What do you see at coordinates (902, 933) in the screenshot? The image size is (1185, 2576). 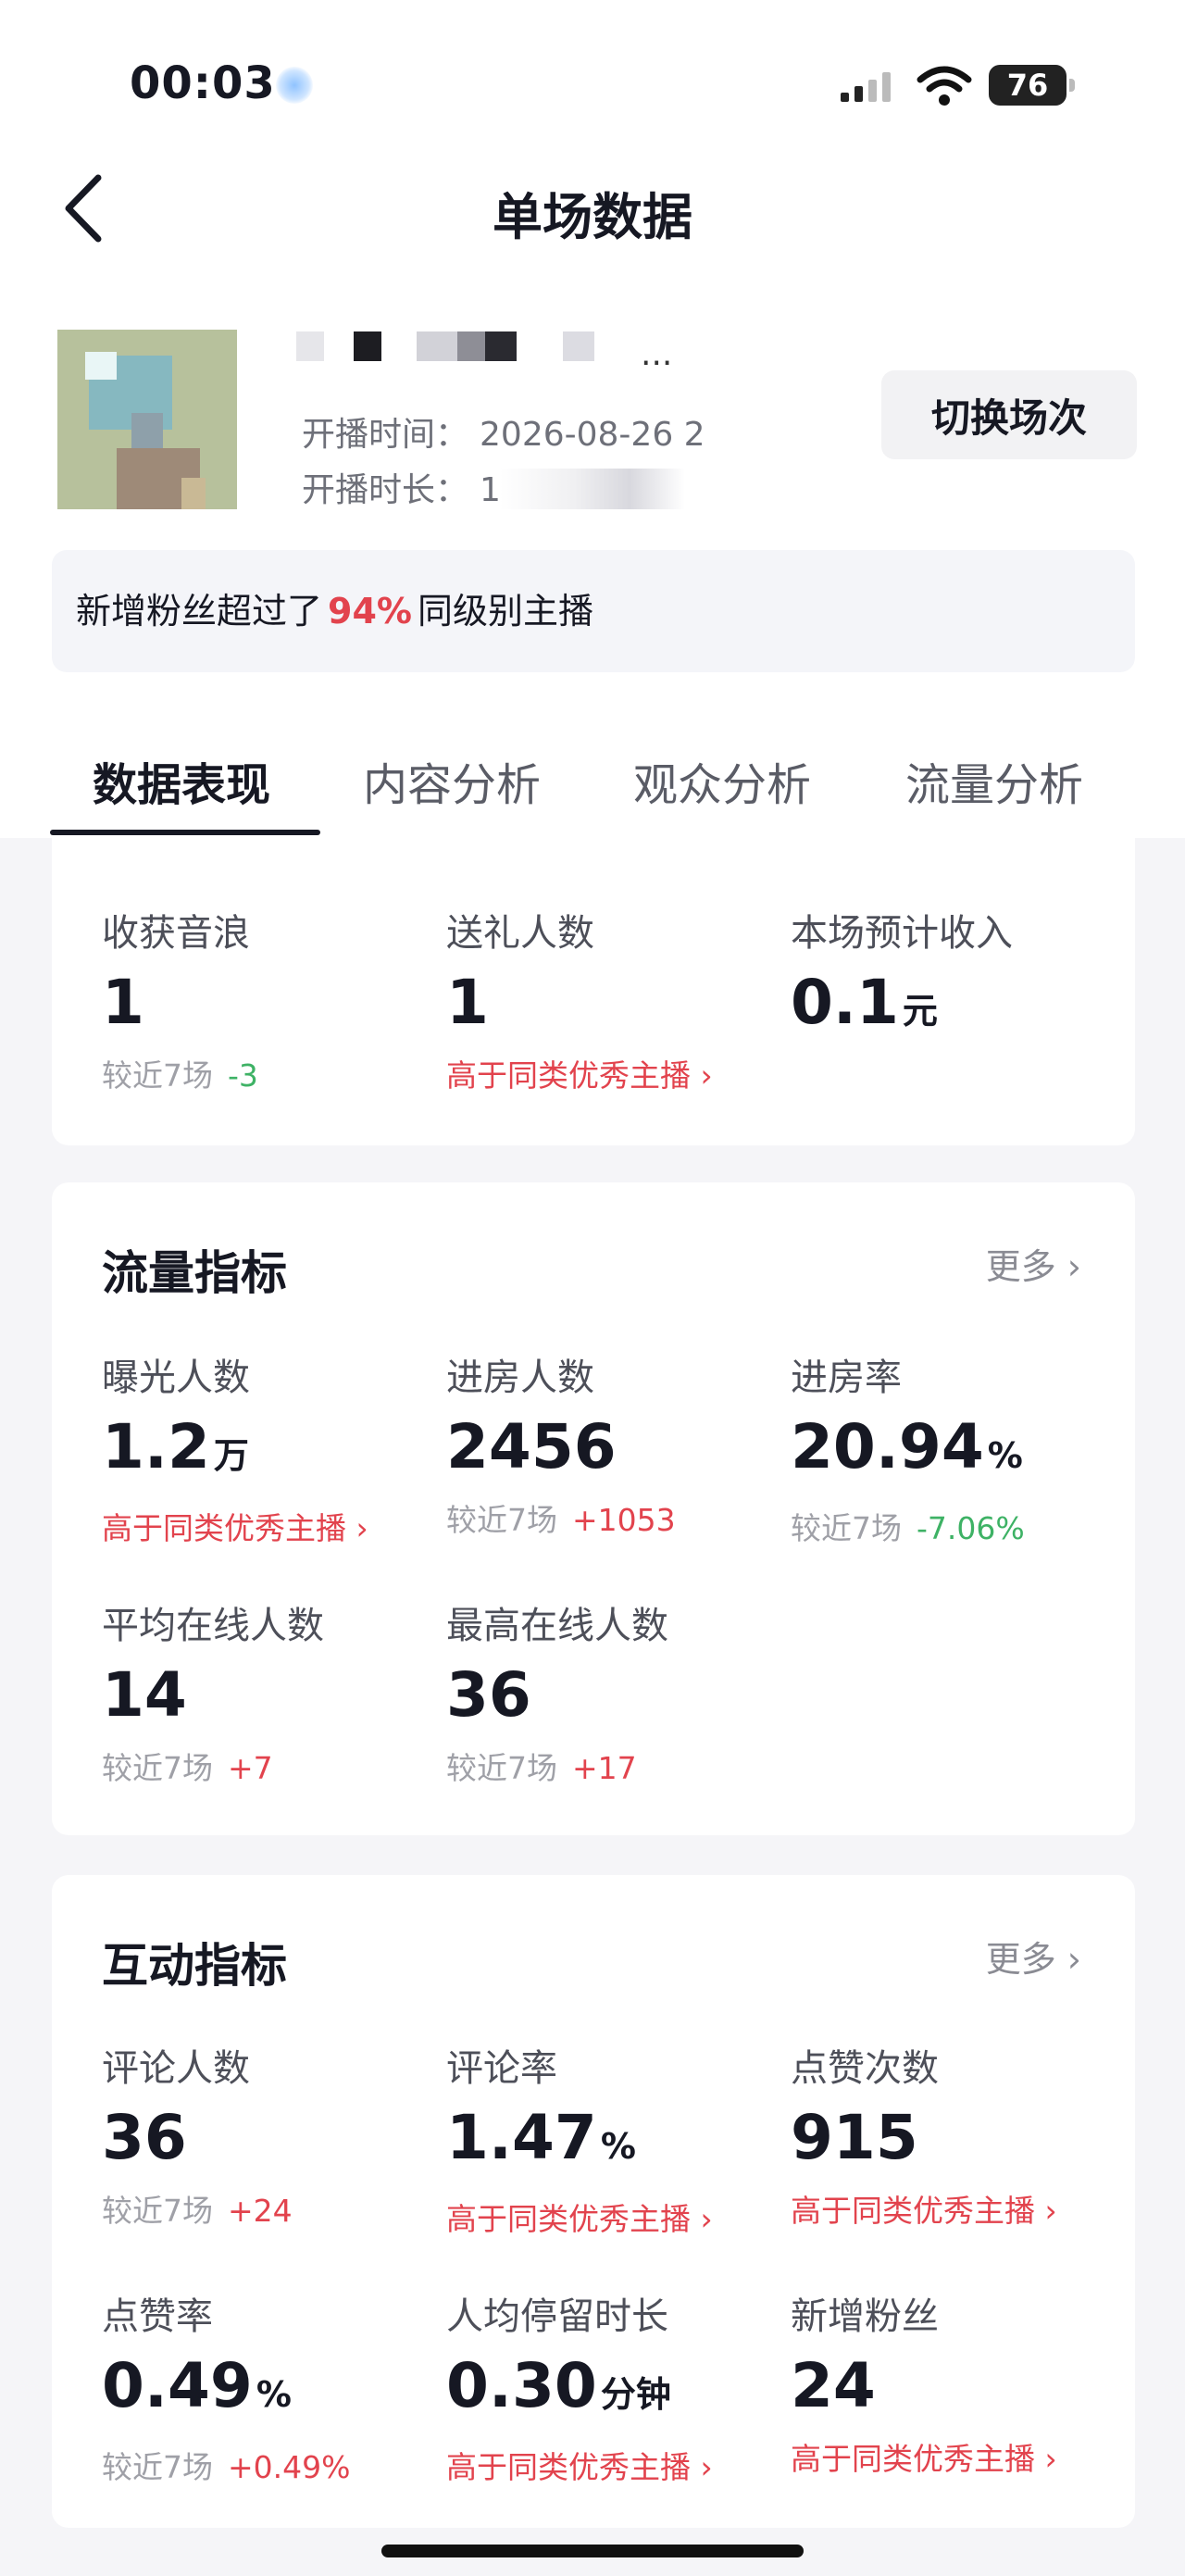 I see `metric-label: 本场预计收入` at bounding box center [902, 933].